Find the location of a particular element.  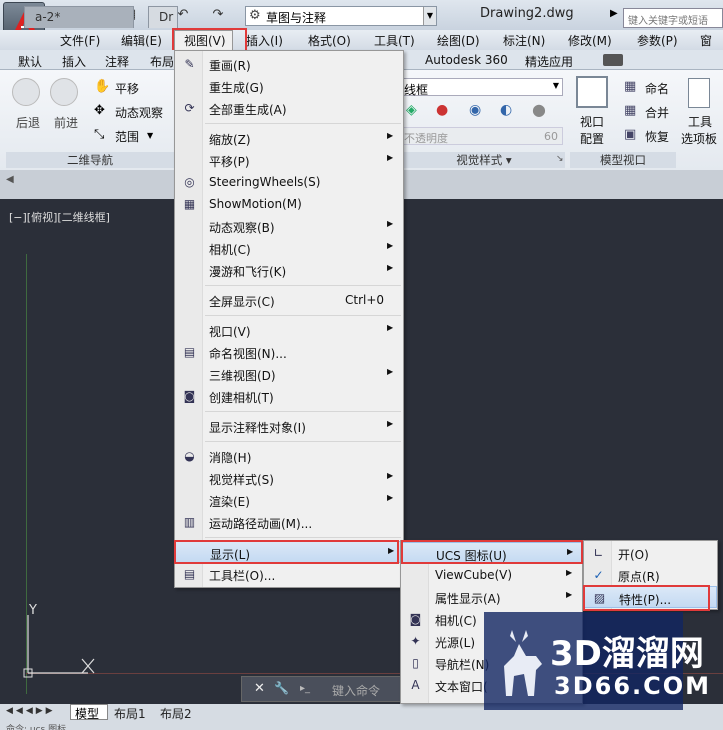

menu-insert: 插入(I) is located at coordinates (264, 40).